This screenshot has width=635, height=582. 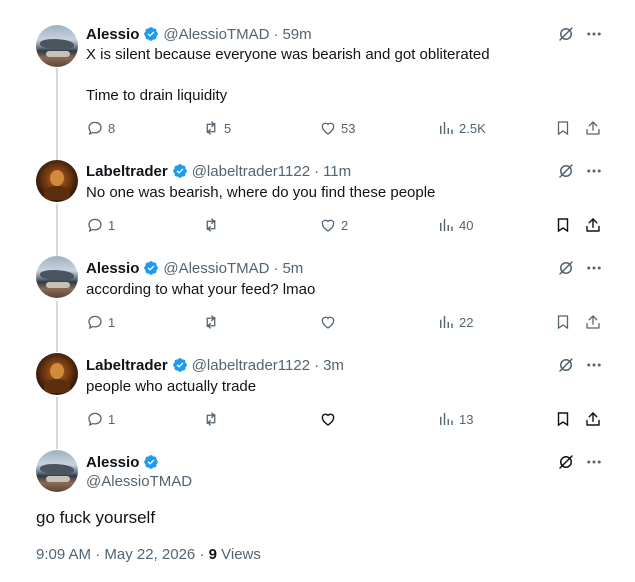 What do you see at coordinates (337, 171) in the screenshot?
I see `timestamp: 11m` at bounding box center [337, 171].